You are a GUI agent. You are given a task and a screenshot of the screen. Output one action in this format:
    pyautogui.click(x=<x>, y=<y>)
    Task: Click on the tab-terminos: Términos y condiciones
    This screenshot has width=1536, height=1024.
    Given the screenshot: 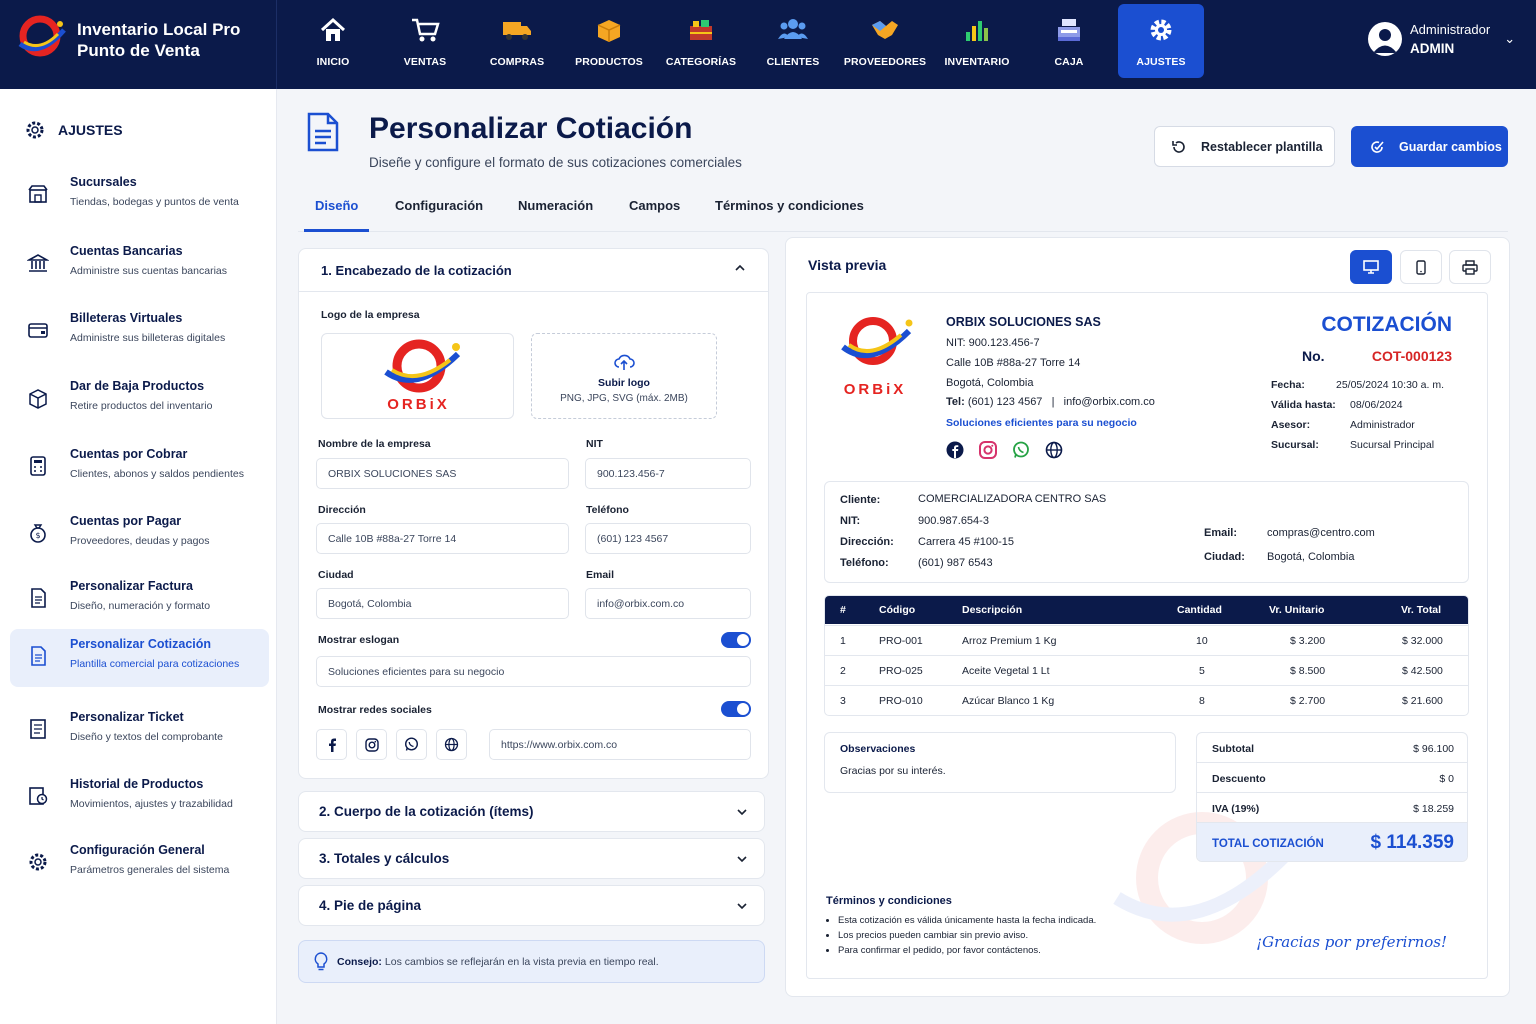 What is the action you would take?
    pyautogui.click(x=789, y=205)
    